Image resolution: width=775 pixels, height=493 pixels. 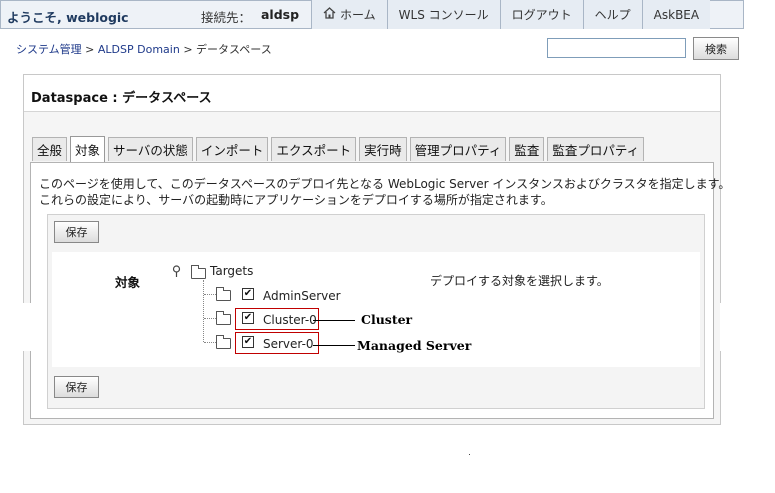 What do you see at coordinates (232, 271) in the screenshot?
I see `tree-root-label: Targets` at bounding box center [232, 271].